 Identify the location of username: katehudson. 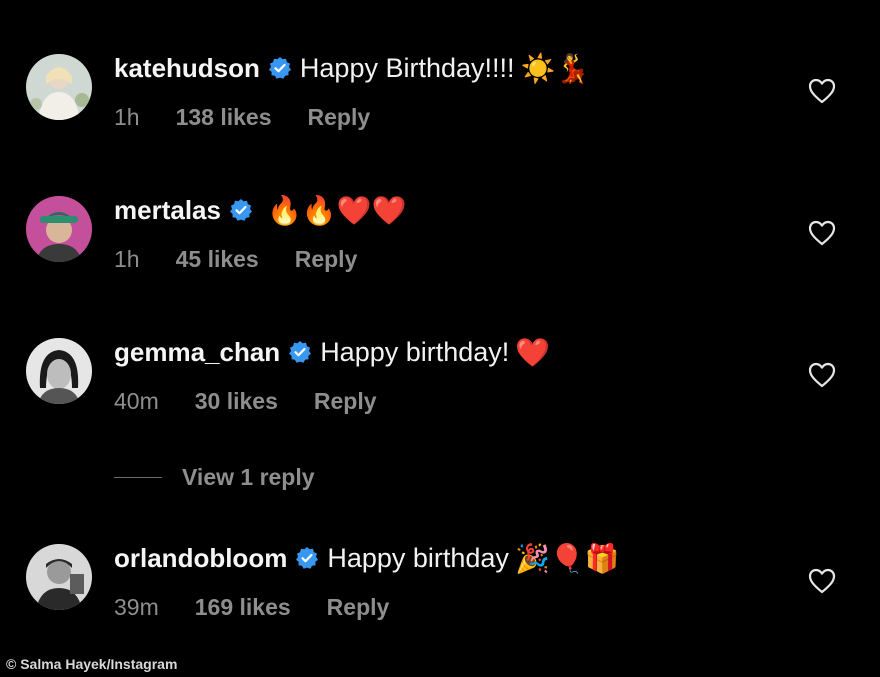
(187, 68).